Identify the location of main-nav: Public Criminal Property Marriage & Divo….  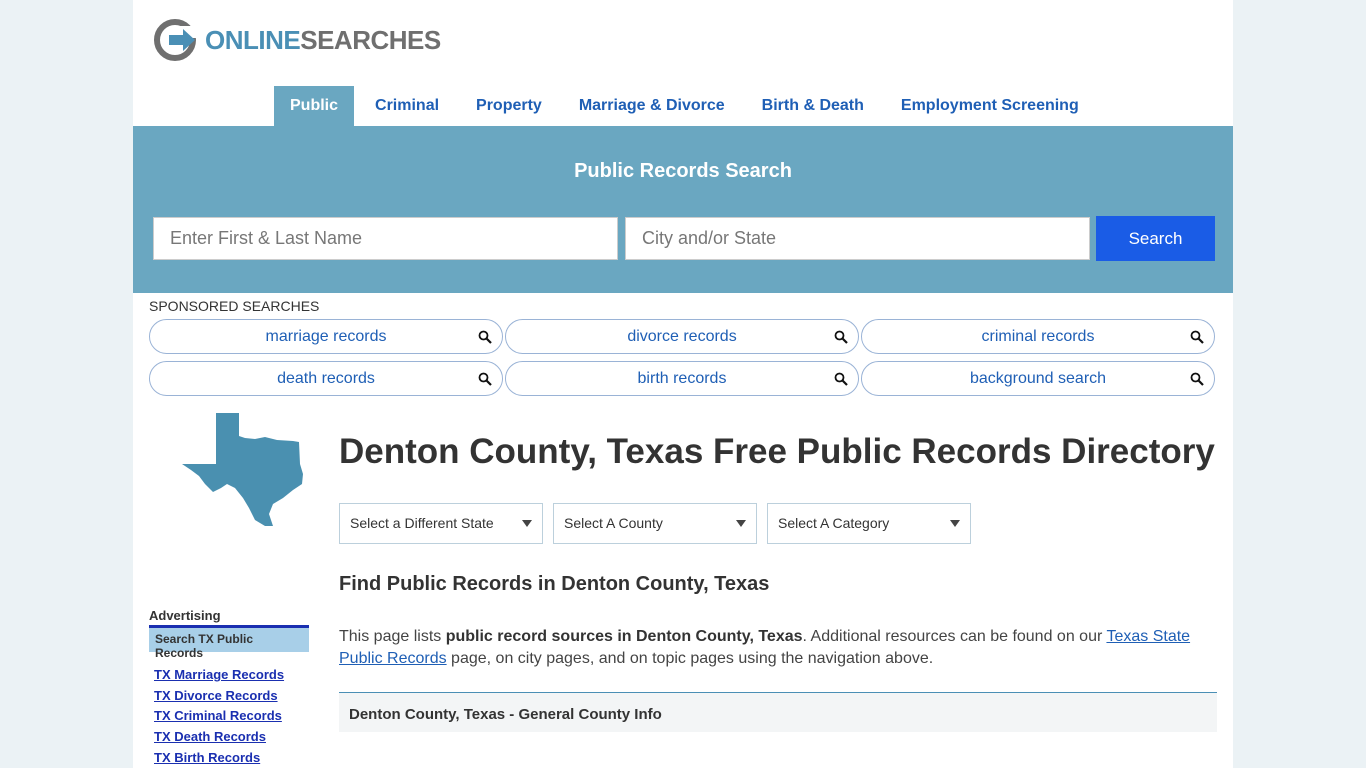
(687, 106).